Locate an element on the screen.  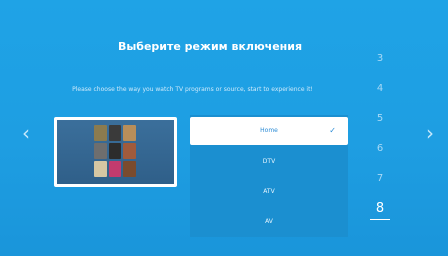
current-step-underline is located at coordinates (380, 219).